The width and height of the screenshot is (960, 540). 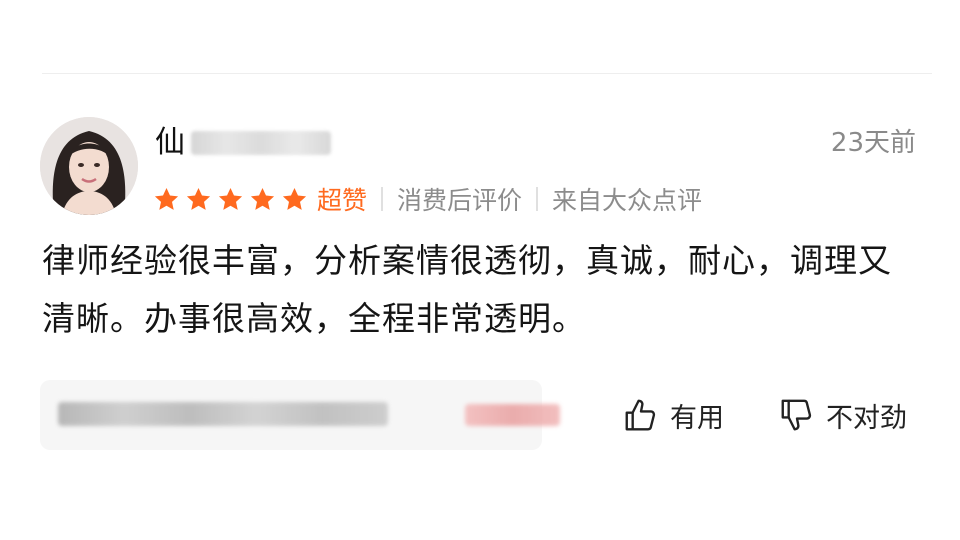 I want to click on avatar-image, so click(x=89, y=166).